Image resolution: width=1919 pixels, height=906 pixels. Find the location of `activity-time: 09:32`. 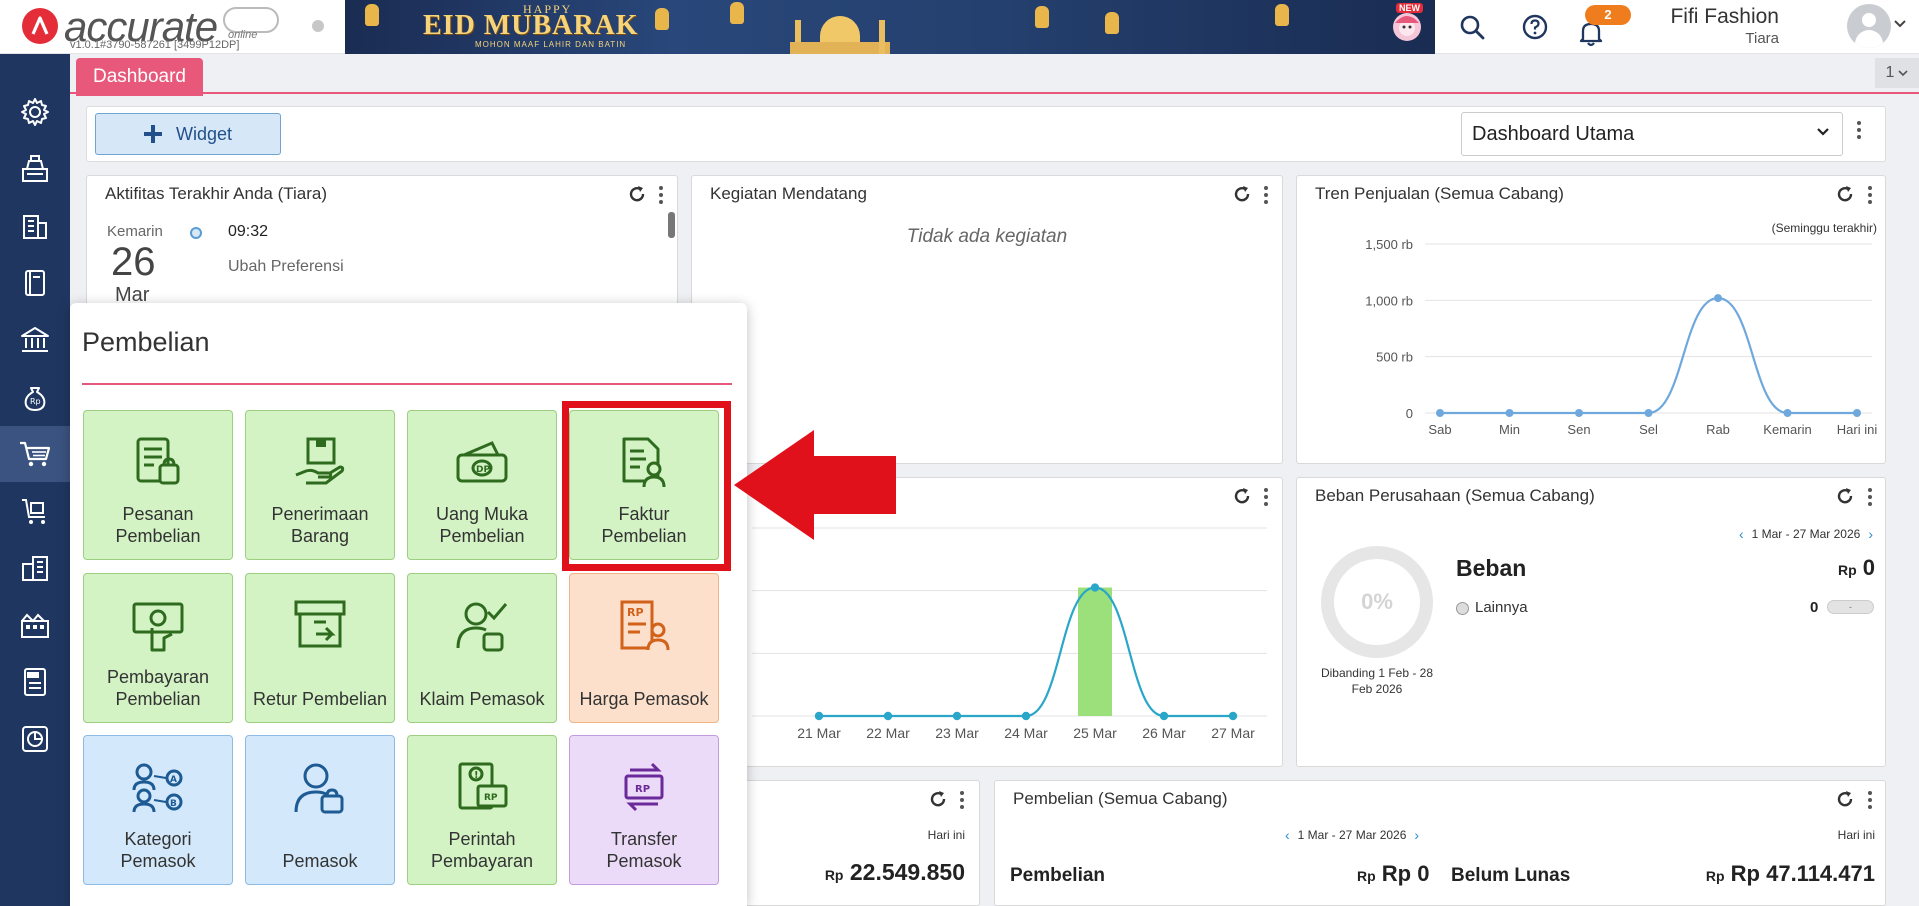

activity-time: 09:32 is located at coordinates (248, 231).